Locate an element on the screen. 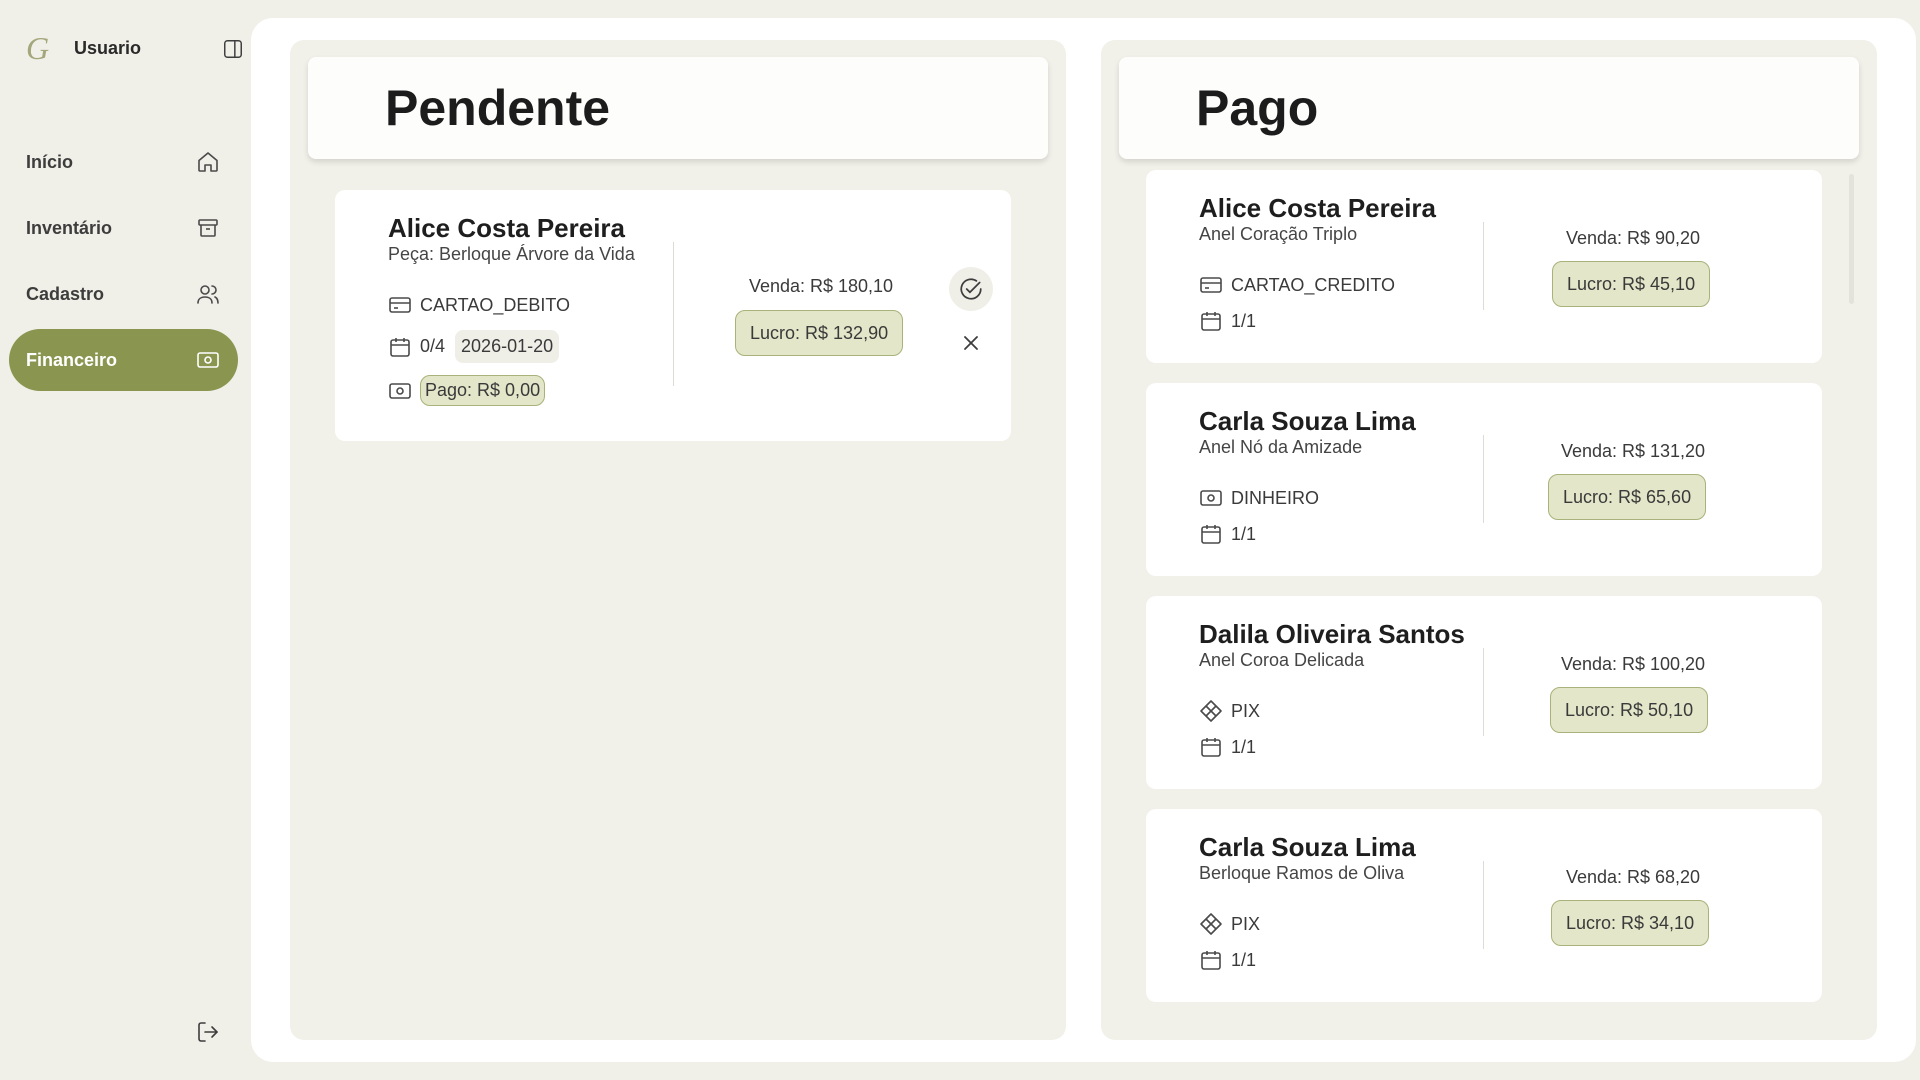 The image size is (1920, 1080). app-logo: G is located at coordinates (38, 47).